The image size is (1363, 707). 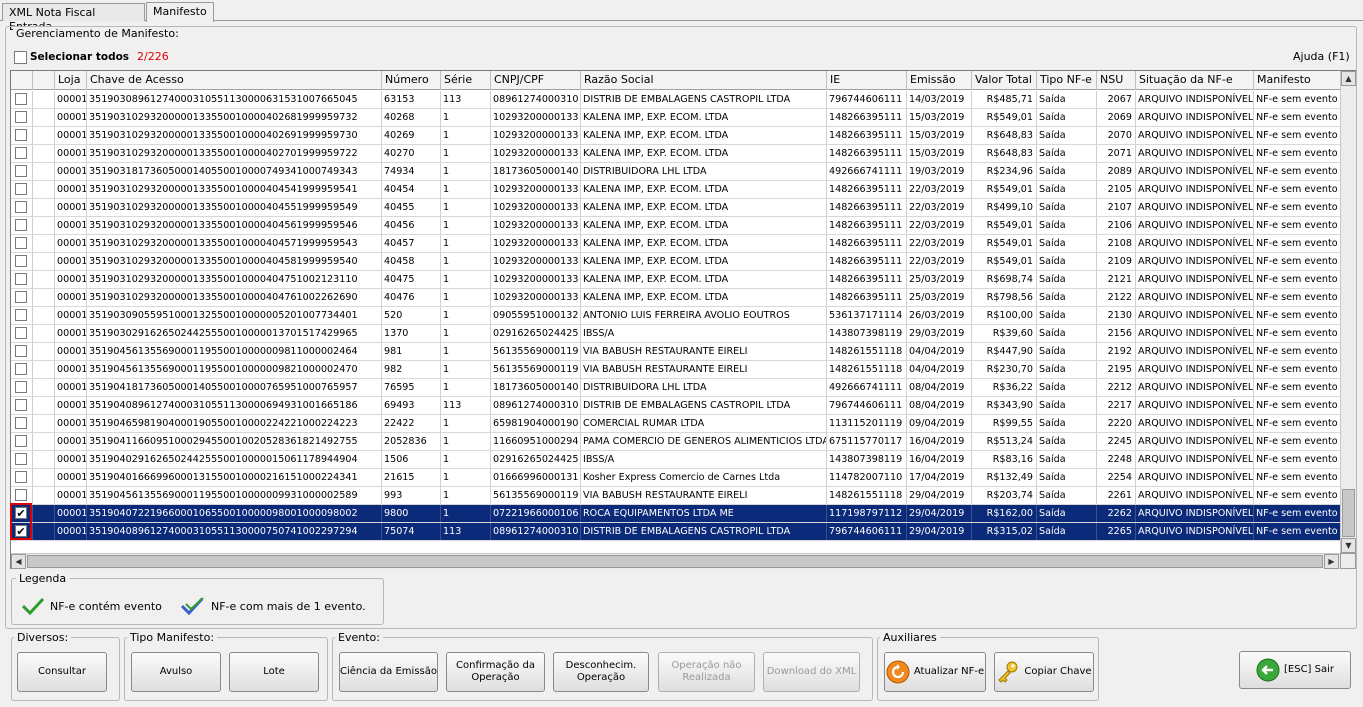 I want to click on copiar-chave-button: Copiar Chave, so click(x=1044, y=672).